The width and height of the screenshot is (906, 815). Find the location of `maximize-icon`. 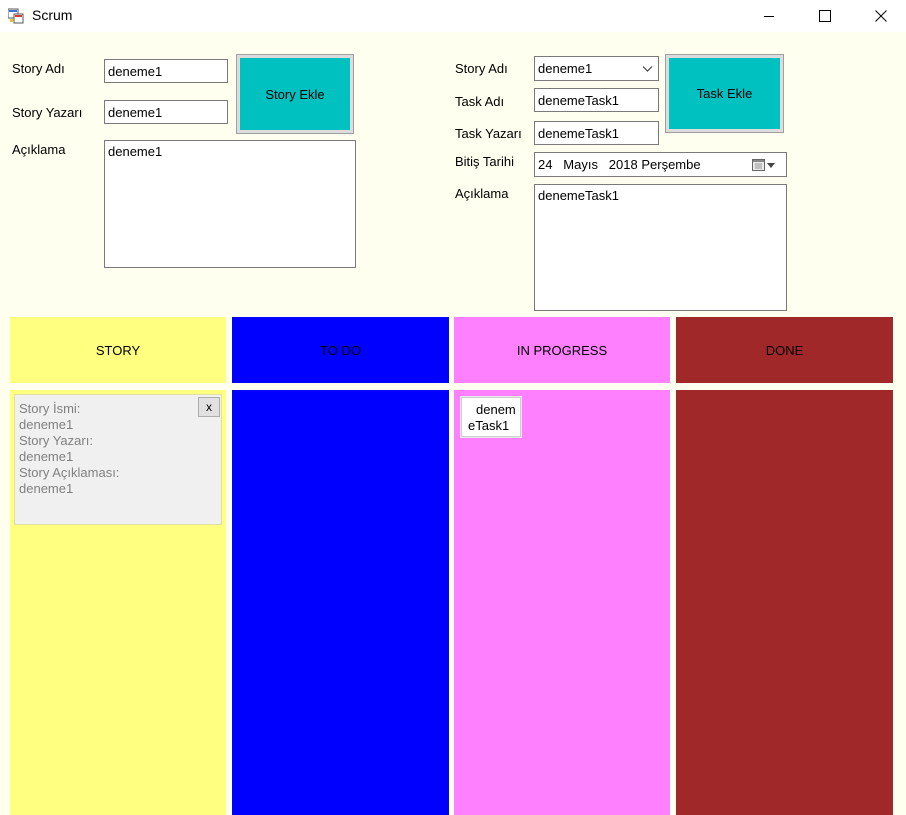

maximize-icon is located at coordinates (825, 16).